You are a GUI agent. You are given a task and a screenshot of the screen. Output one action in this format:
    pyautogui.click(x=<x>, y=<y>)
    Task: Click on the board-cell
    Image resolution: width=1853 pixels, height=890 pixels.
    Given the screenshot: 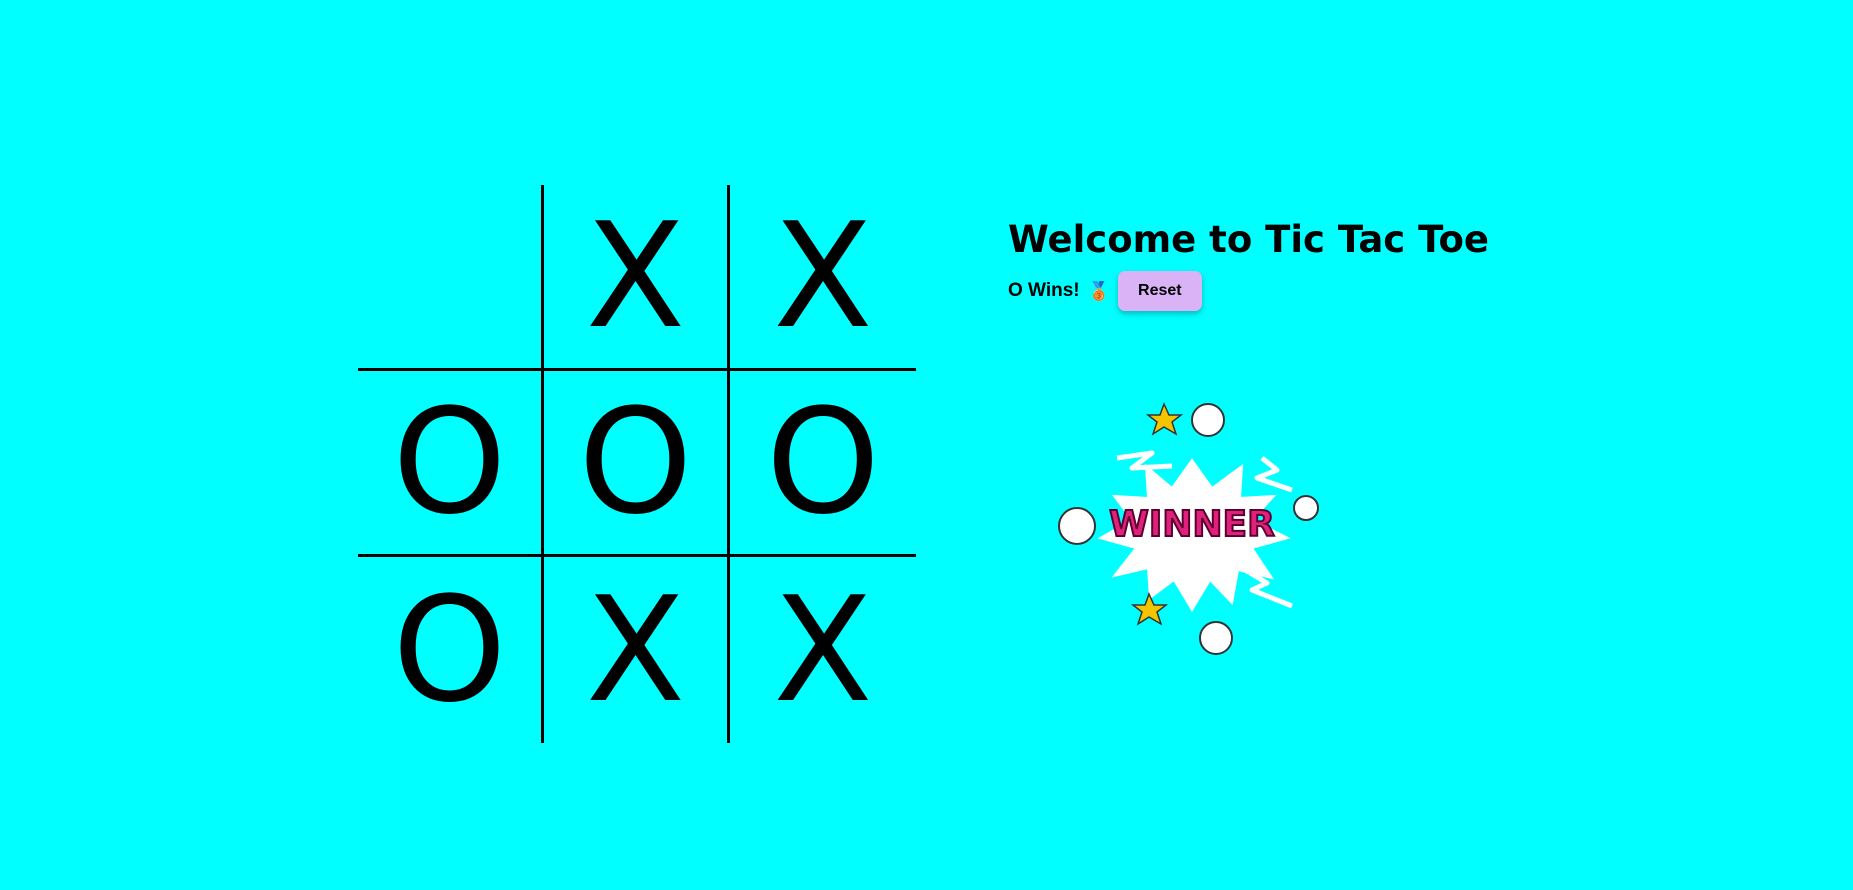 What is the action you would take?
    pyautogui.click(x=451, y=278)
    